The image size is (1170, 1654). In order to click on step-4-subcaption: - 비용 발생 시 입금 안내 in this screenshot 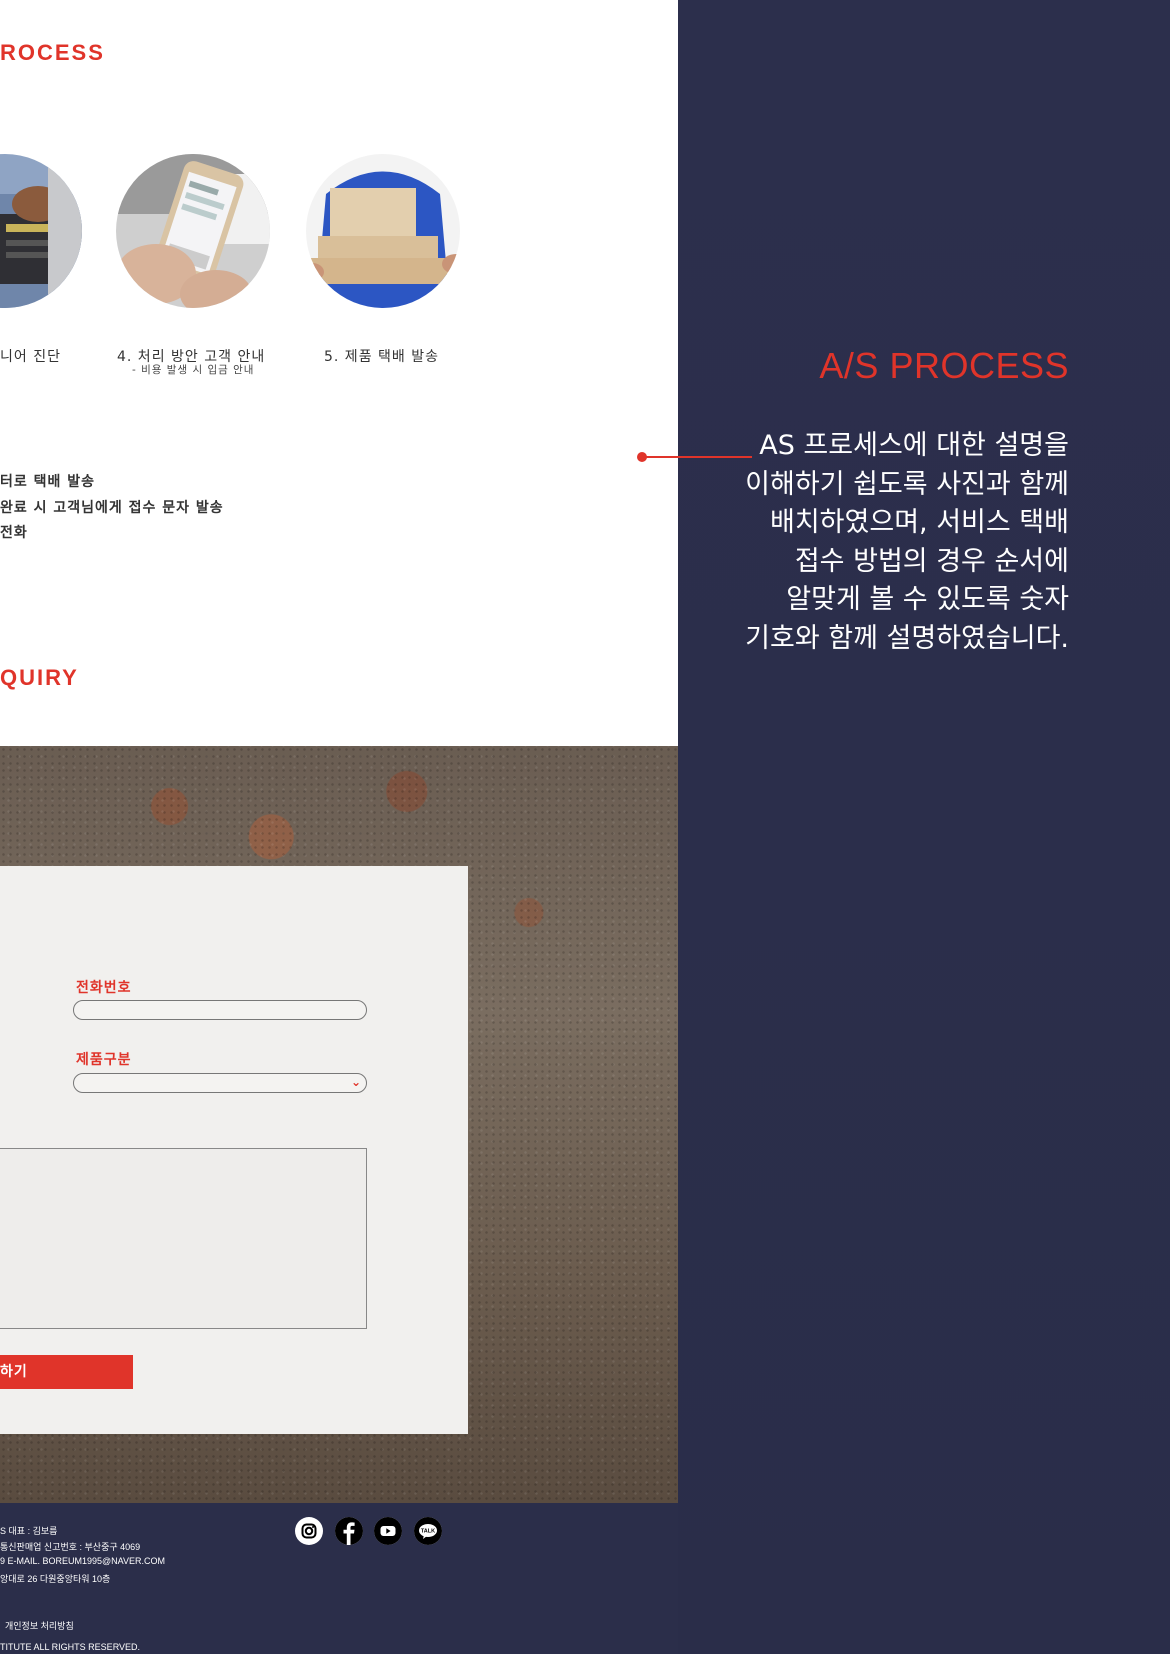, I will do `click(193, 370)`.